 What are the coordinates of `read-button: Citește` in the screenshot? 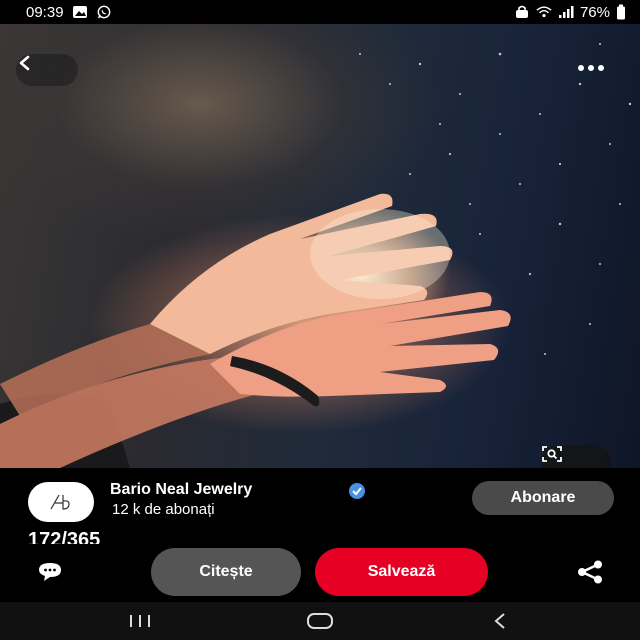 It's located at (226, 572).